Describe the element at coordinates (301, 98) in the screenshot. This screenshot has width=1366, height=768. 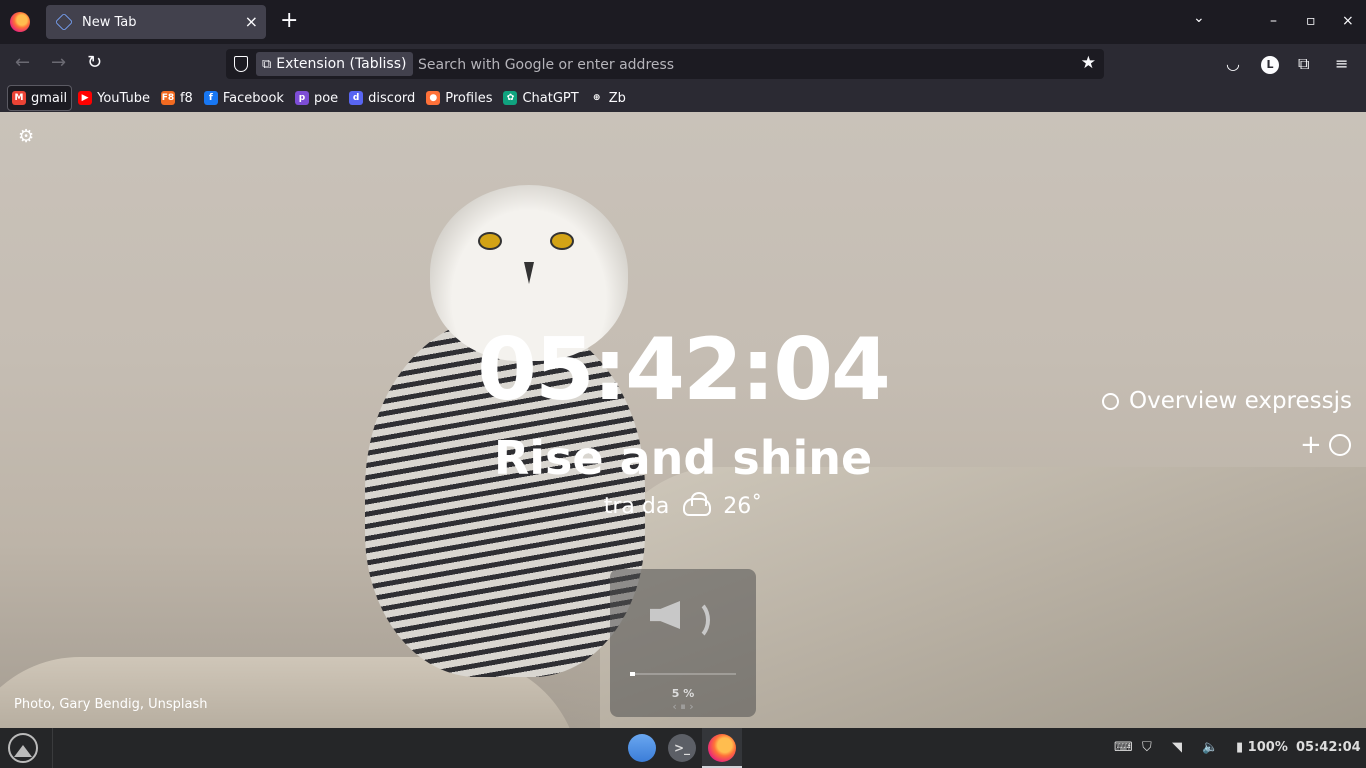
I see `poe-icon: p` at that location.